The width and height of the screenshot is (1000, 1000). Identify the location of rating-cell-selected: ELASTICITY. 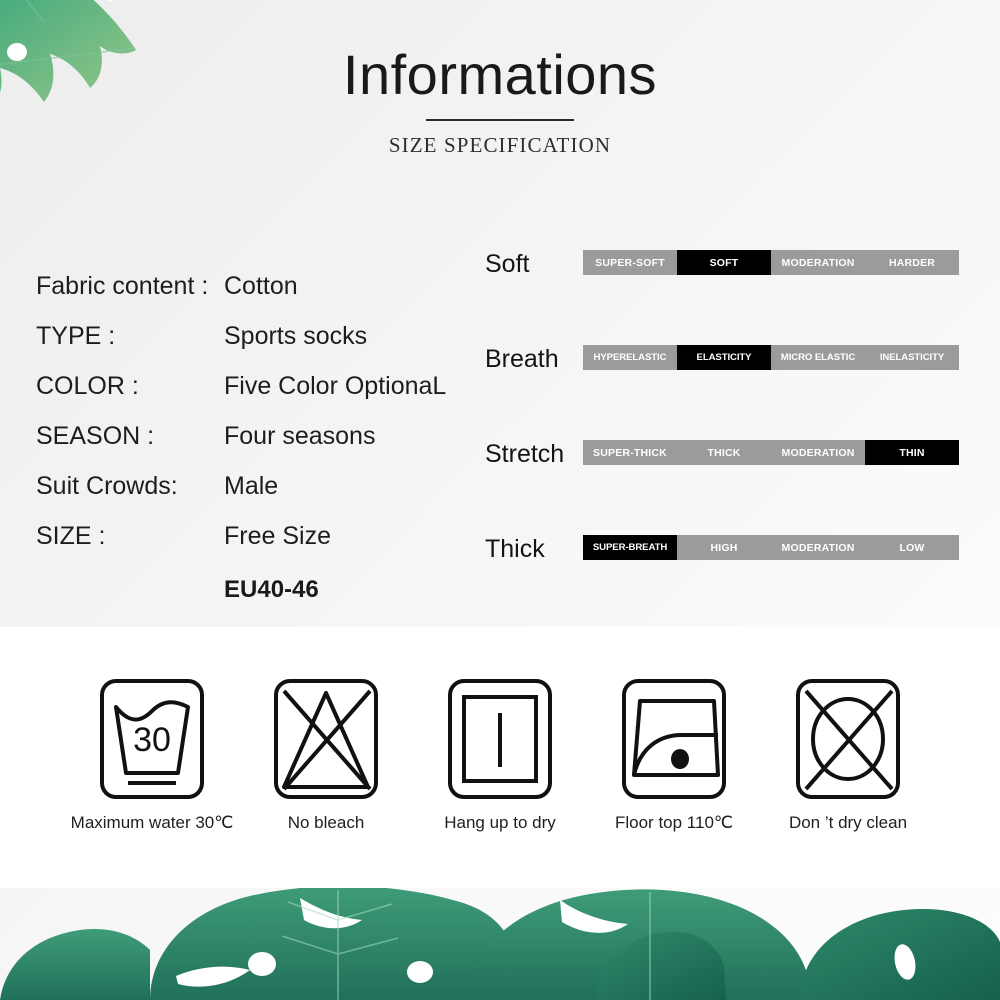
(724, 357).